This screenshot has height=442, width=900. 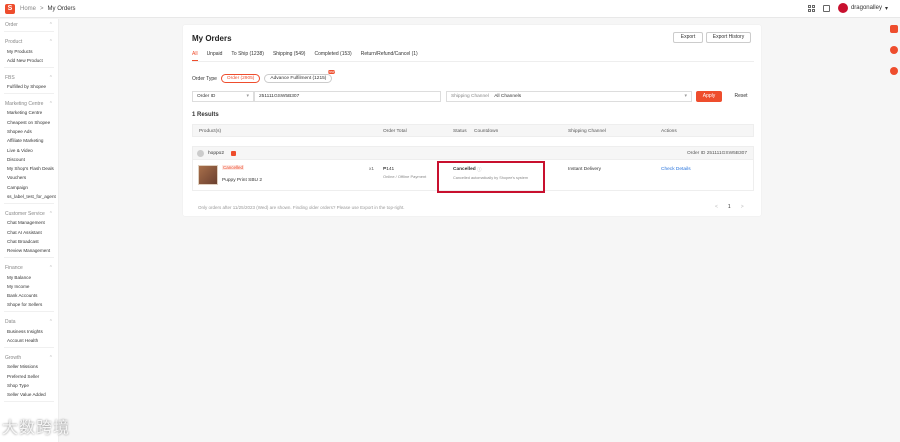 What do you see at coordinates (13, 357) in the screenshot?
I see `sidebar-section-title: Growth` at bounding box center [13, 357].